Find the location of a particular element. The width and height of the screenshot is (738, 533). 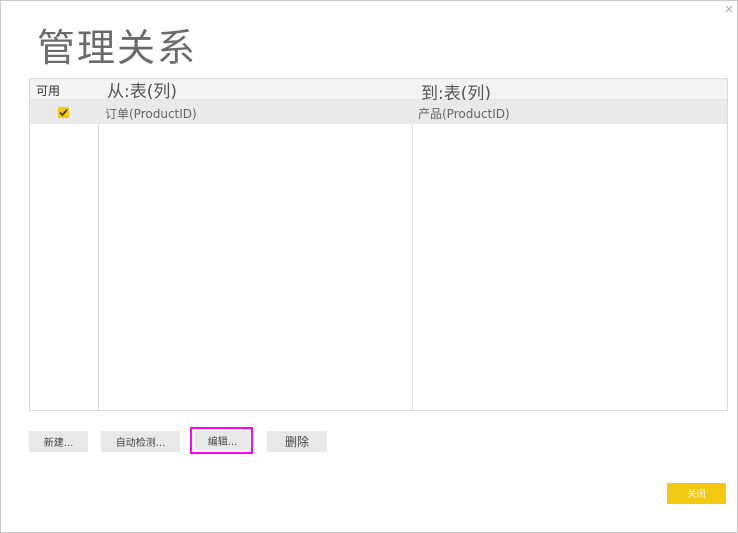

enabled-checkbox is located at coordinates (63, 112).